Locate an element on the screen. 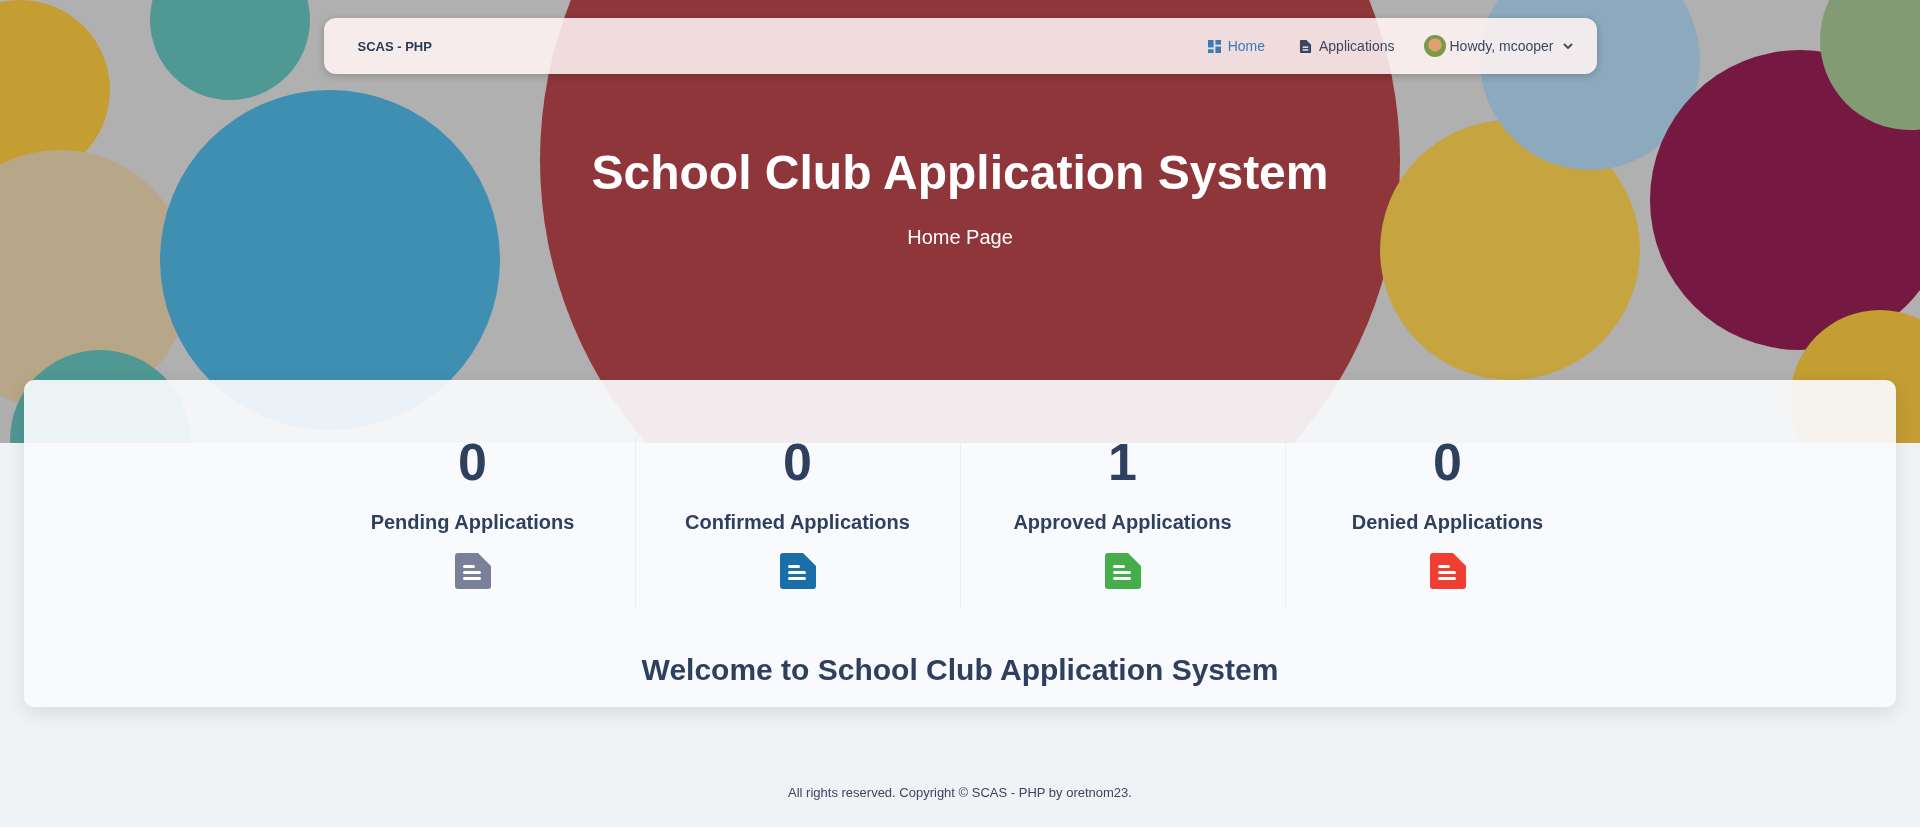  dashboard-icon is located at coordinates (1214, 46).